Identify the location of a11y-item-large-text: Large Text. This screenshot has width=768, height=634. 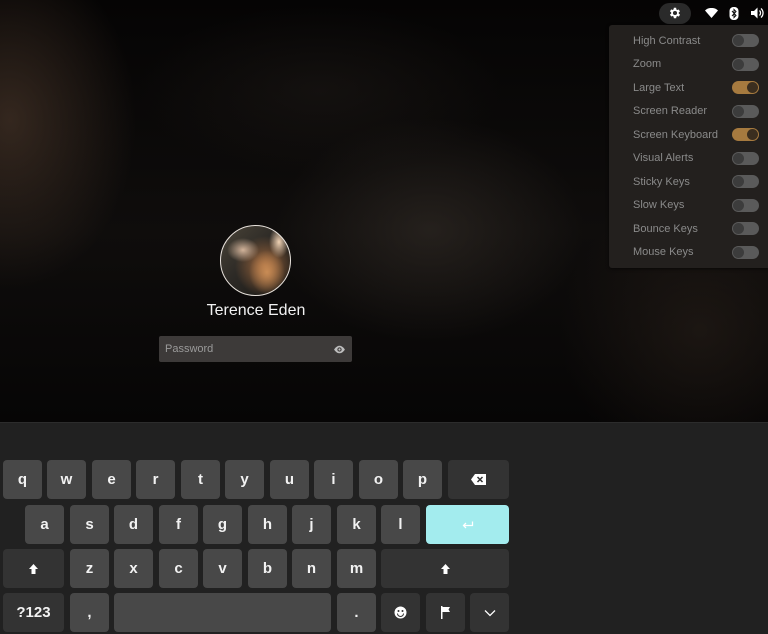
(688, 87).